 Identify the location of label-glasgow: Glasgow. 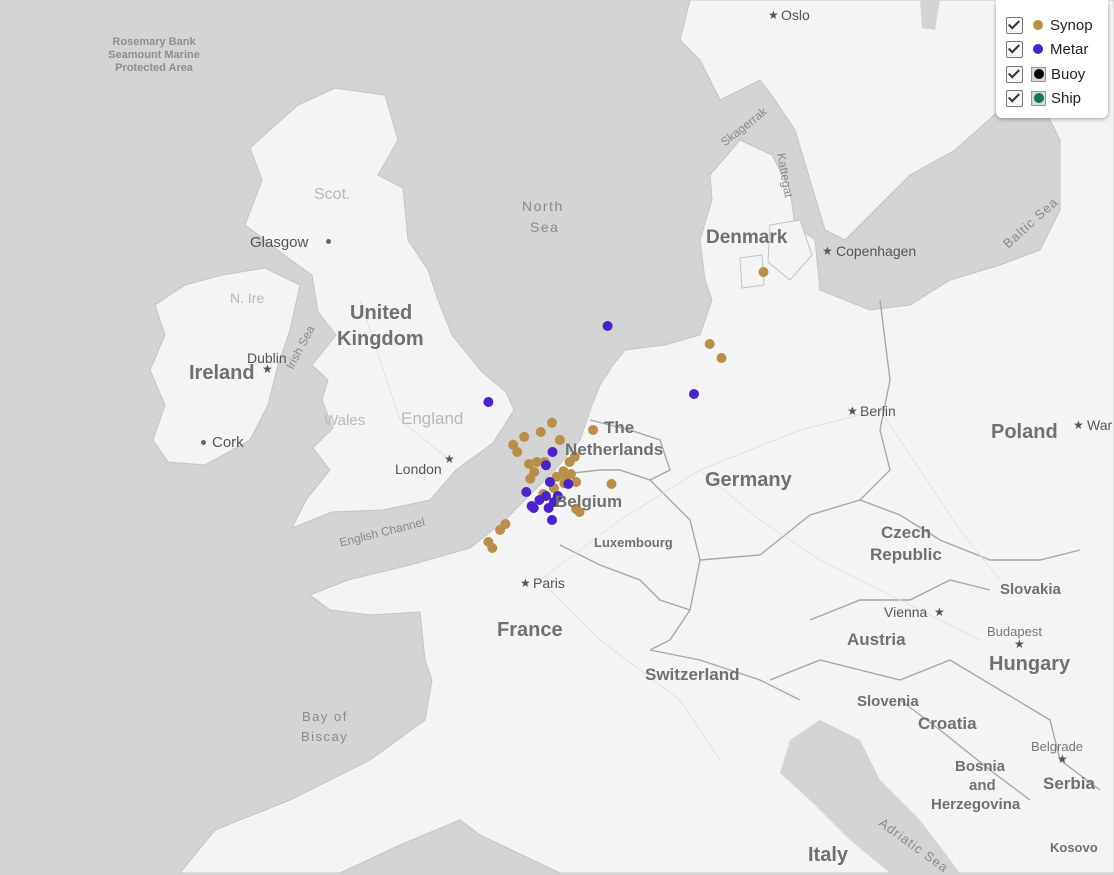
(279, 242).